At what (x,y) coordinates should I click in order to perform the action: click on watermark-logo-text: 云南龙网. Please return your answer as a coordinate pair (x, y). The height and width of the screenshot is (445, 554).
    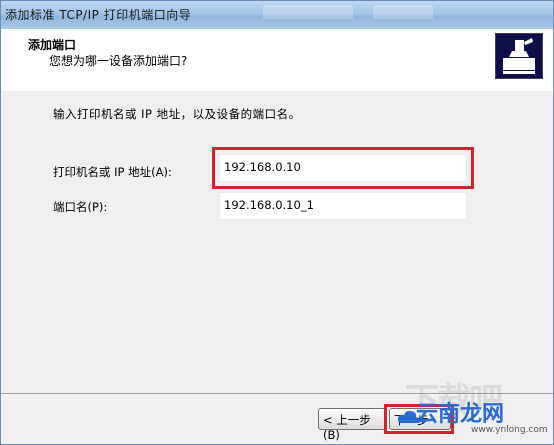
    Looking at the image, I should click on (460, 414).